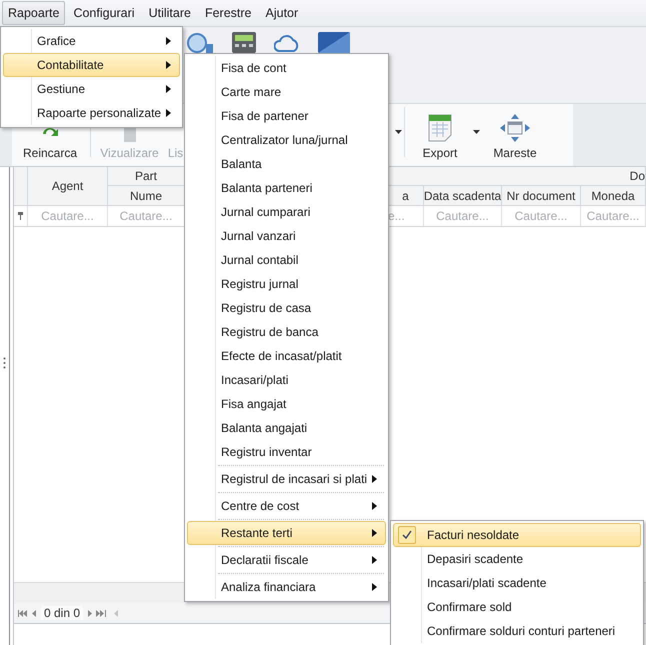 The width and height of the screenshot is (646, 645). Describe the element at coordinates (91, 41) in the screenshot. I see `menu-item: Grafice` at that location.